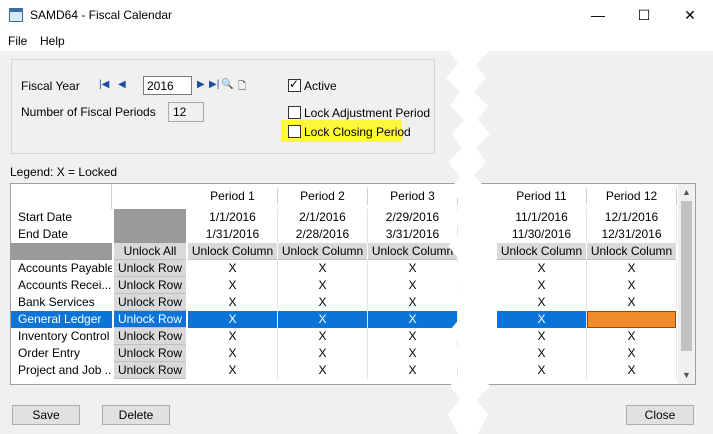 The width and height of the screenshot is (713, 434). What do you see at coordinates (88, 112) in the screenshot?
I see `num-periods-label: Number of Fiscal Periods` at bounding box center [88, 112].